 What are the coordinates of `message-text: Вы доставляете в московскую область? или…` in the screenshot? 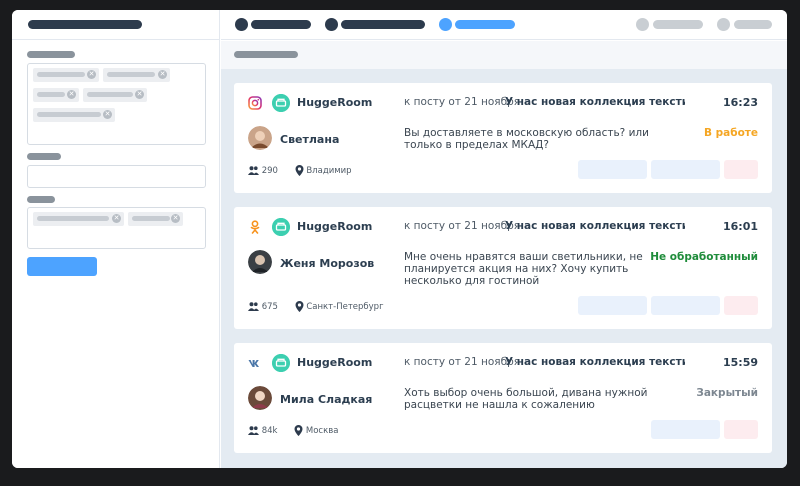 It's located at (526, 139).